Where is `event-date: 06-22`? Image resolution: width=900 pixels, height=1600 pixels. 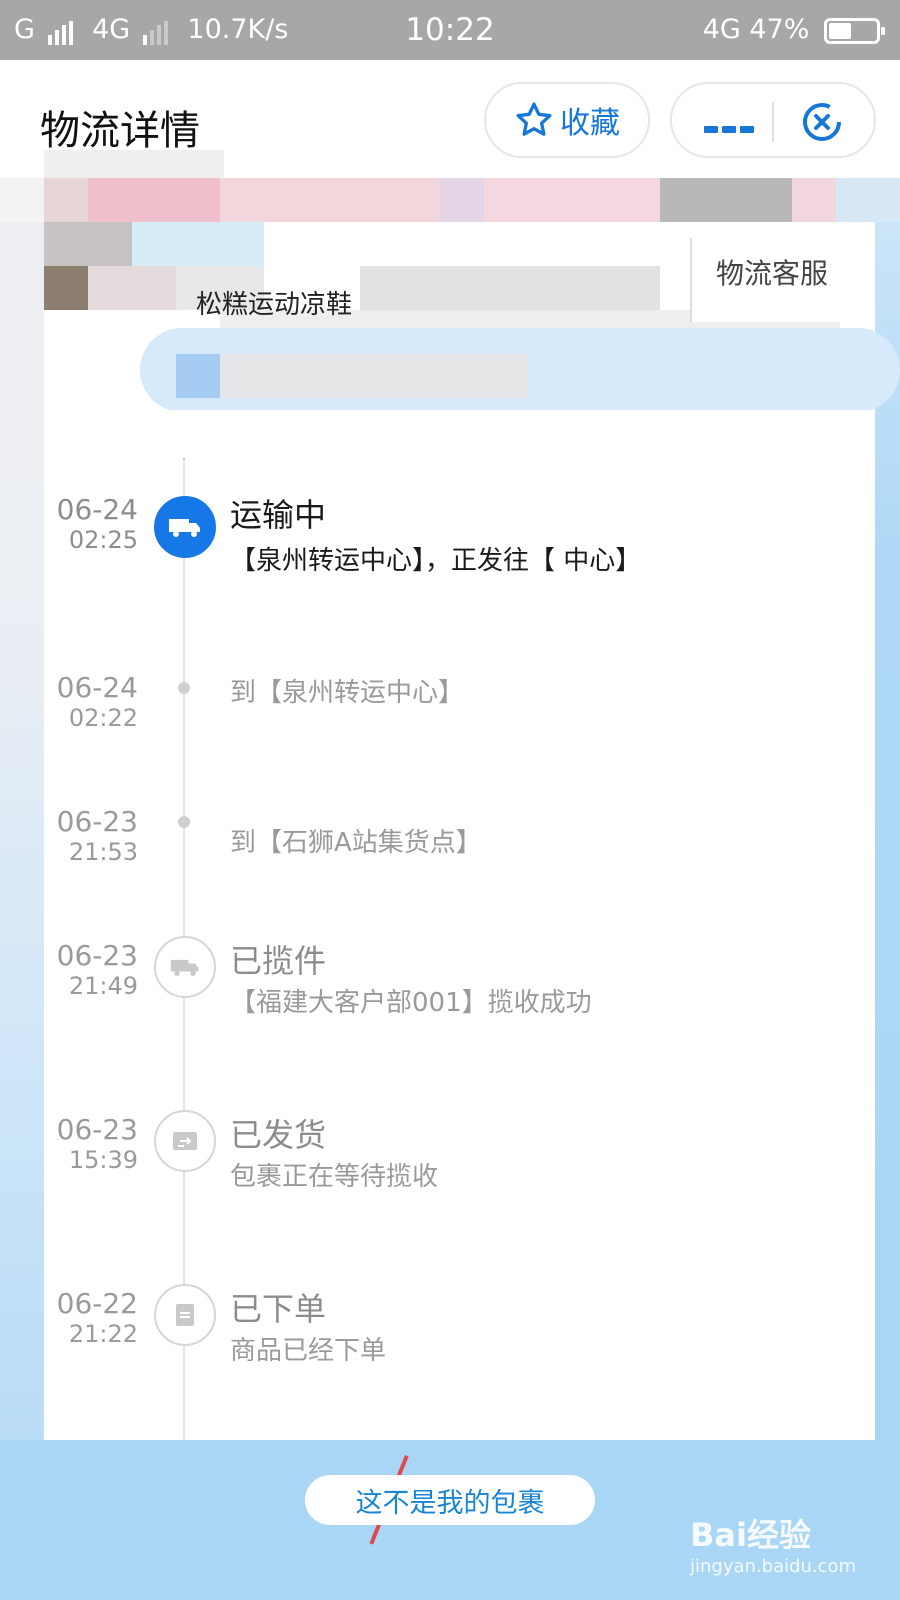 event-date: 06-22 is located at coordinates (97, 1303).